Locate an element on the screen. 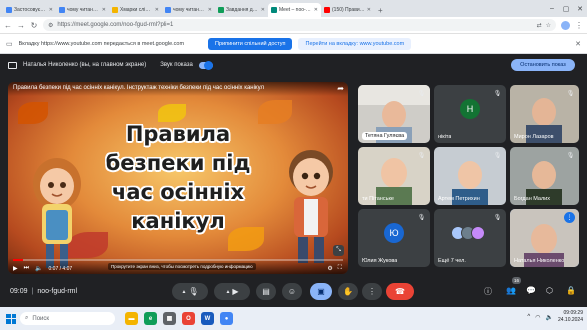 This screenshot has width=587, height=330. fullscreen-icon: ⛶ is located at coordinates (340, 268).